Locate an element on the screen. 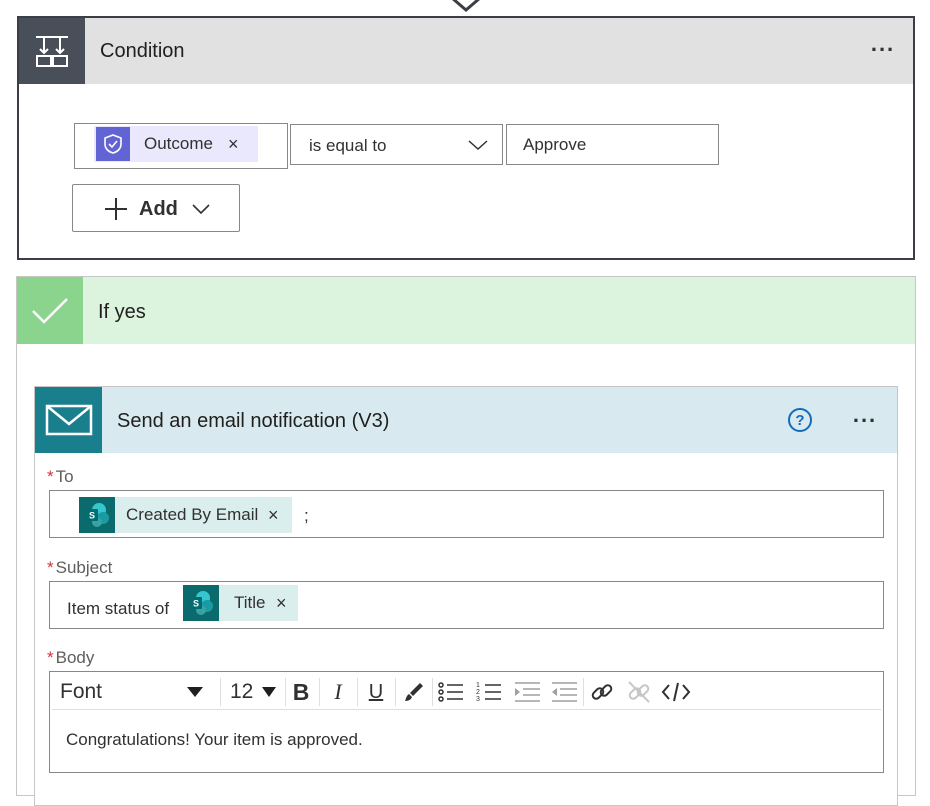 This screenshot has height=806, width=930. svg-text: 3 is located at coordinates (478, 699).